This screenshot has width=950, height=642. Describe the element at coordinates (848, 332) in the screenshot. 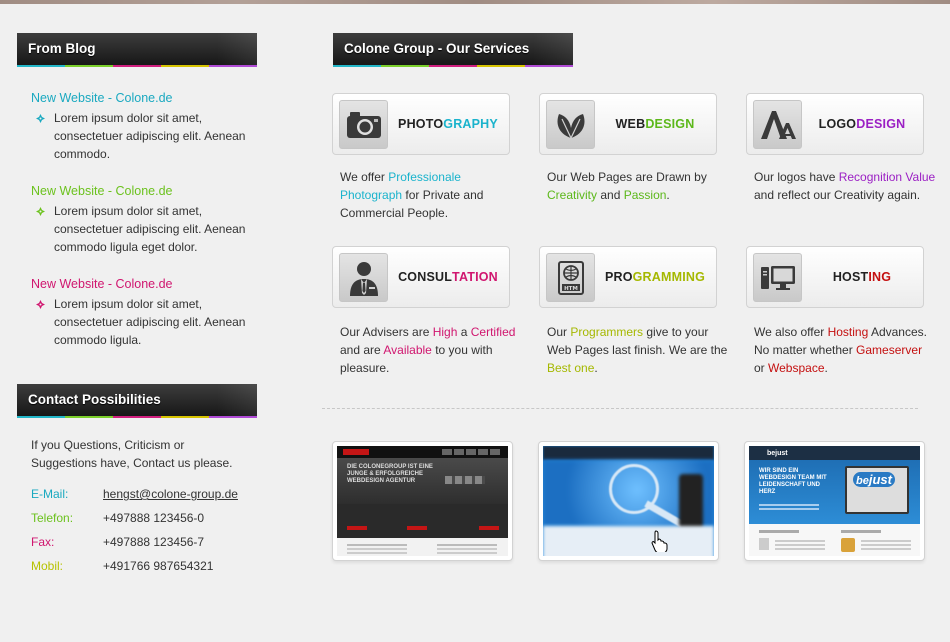

I see `service-highlight: Hosting` at that location.